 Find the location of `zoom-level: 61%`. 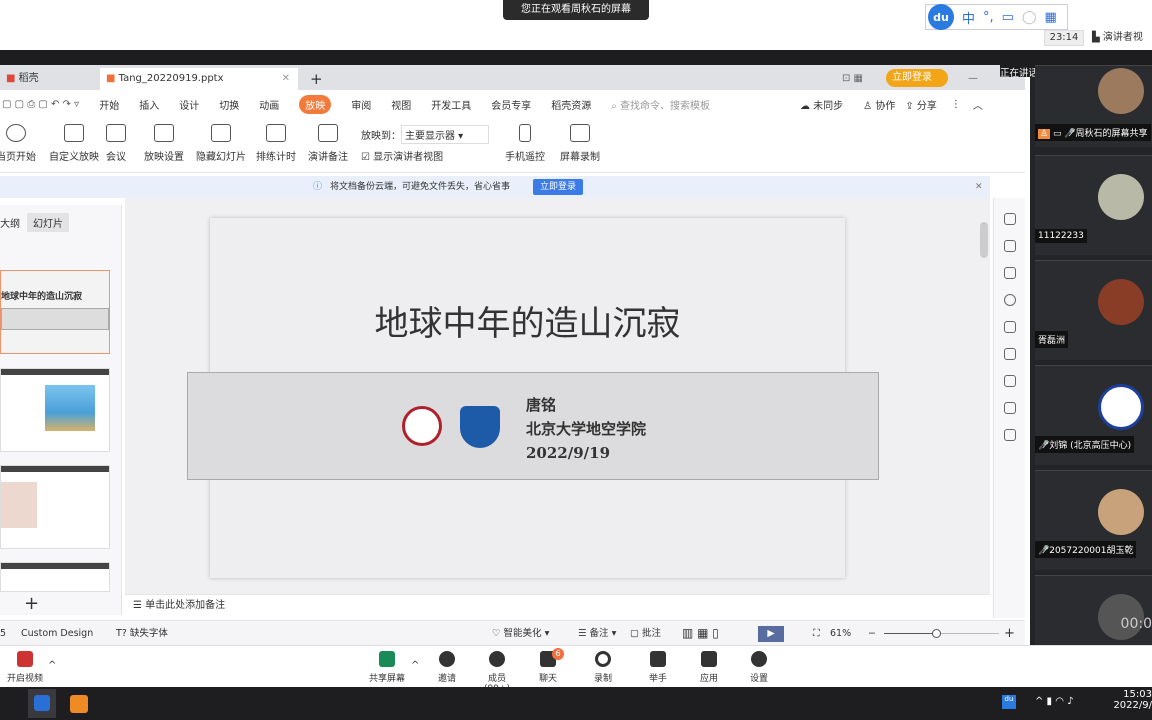

zoom-level: 61% is located at coordinates (840, 633).